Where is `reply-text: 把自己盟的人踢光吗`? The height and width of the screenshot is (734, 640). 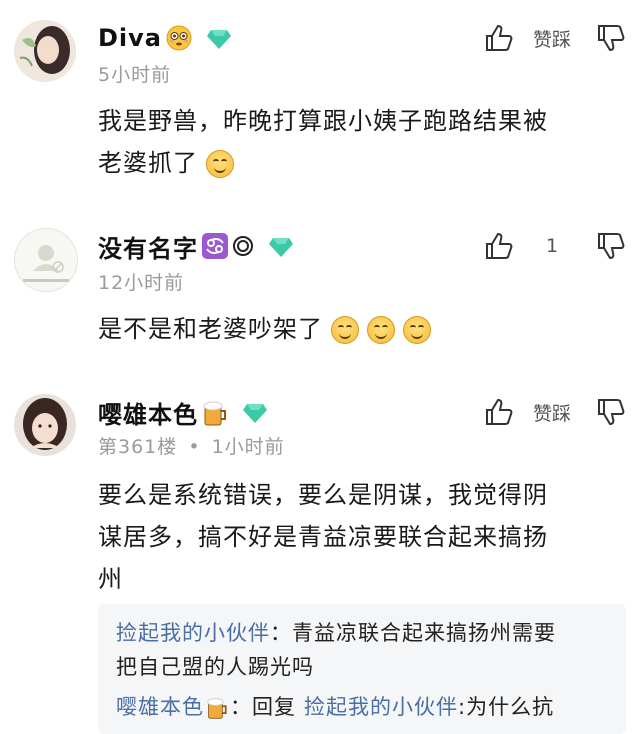 reply-text: 把自己盟的人踢光吗 is located at coordinates (215, 667).